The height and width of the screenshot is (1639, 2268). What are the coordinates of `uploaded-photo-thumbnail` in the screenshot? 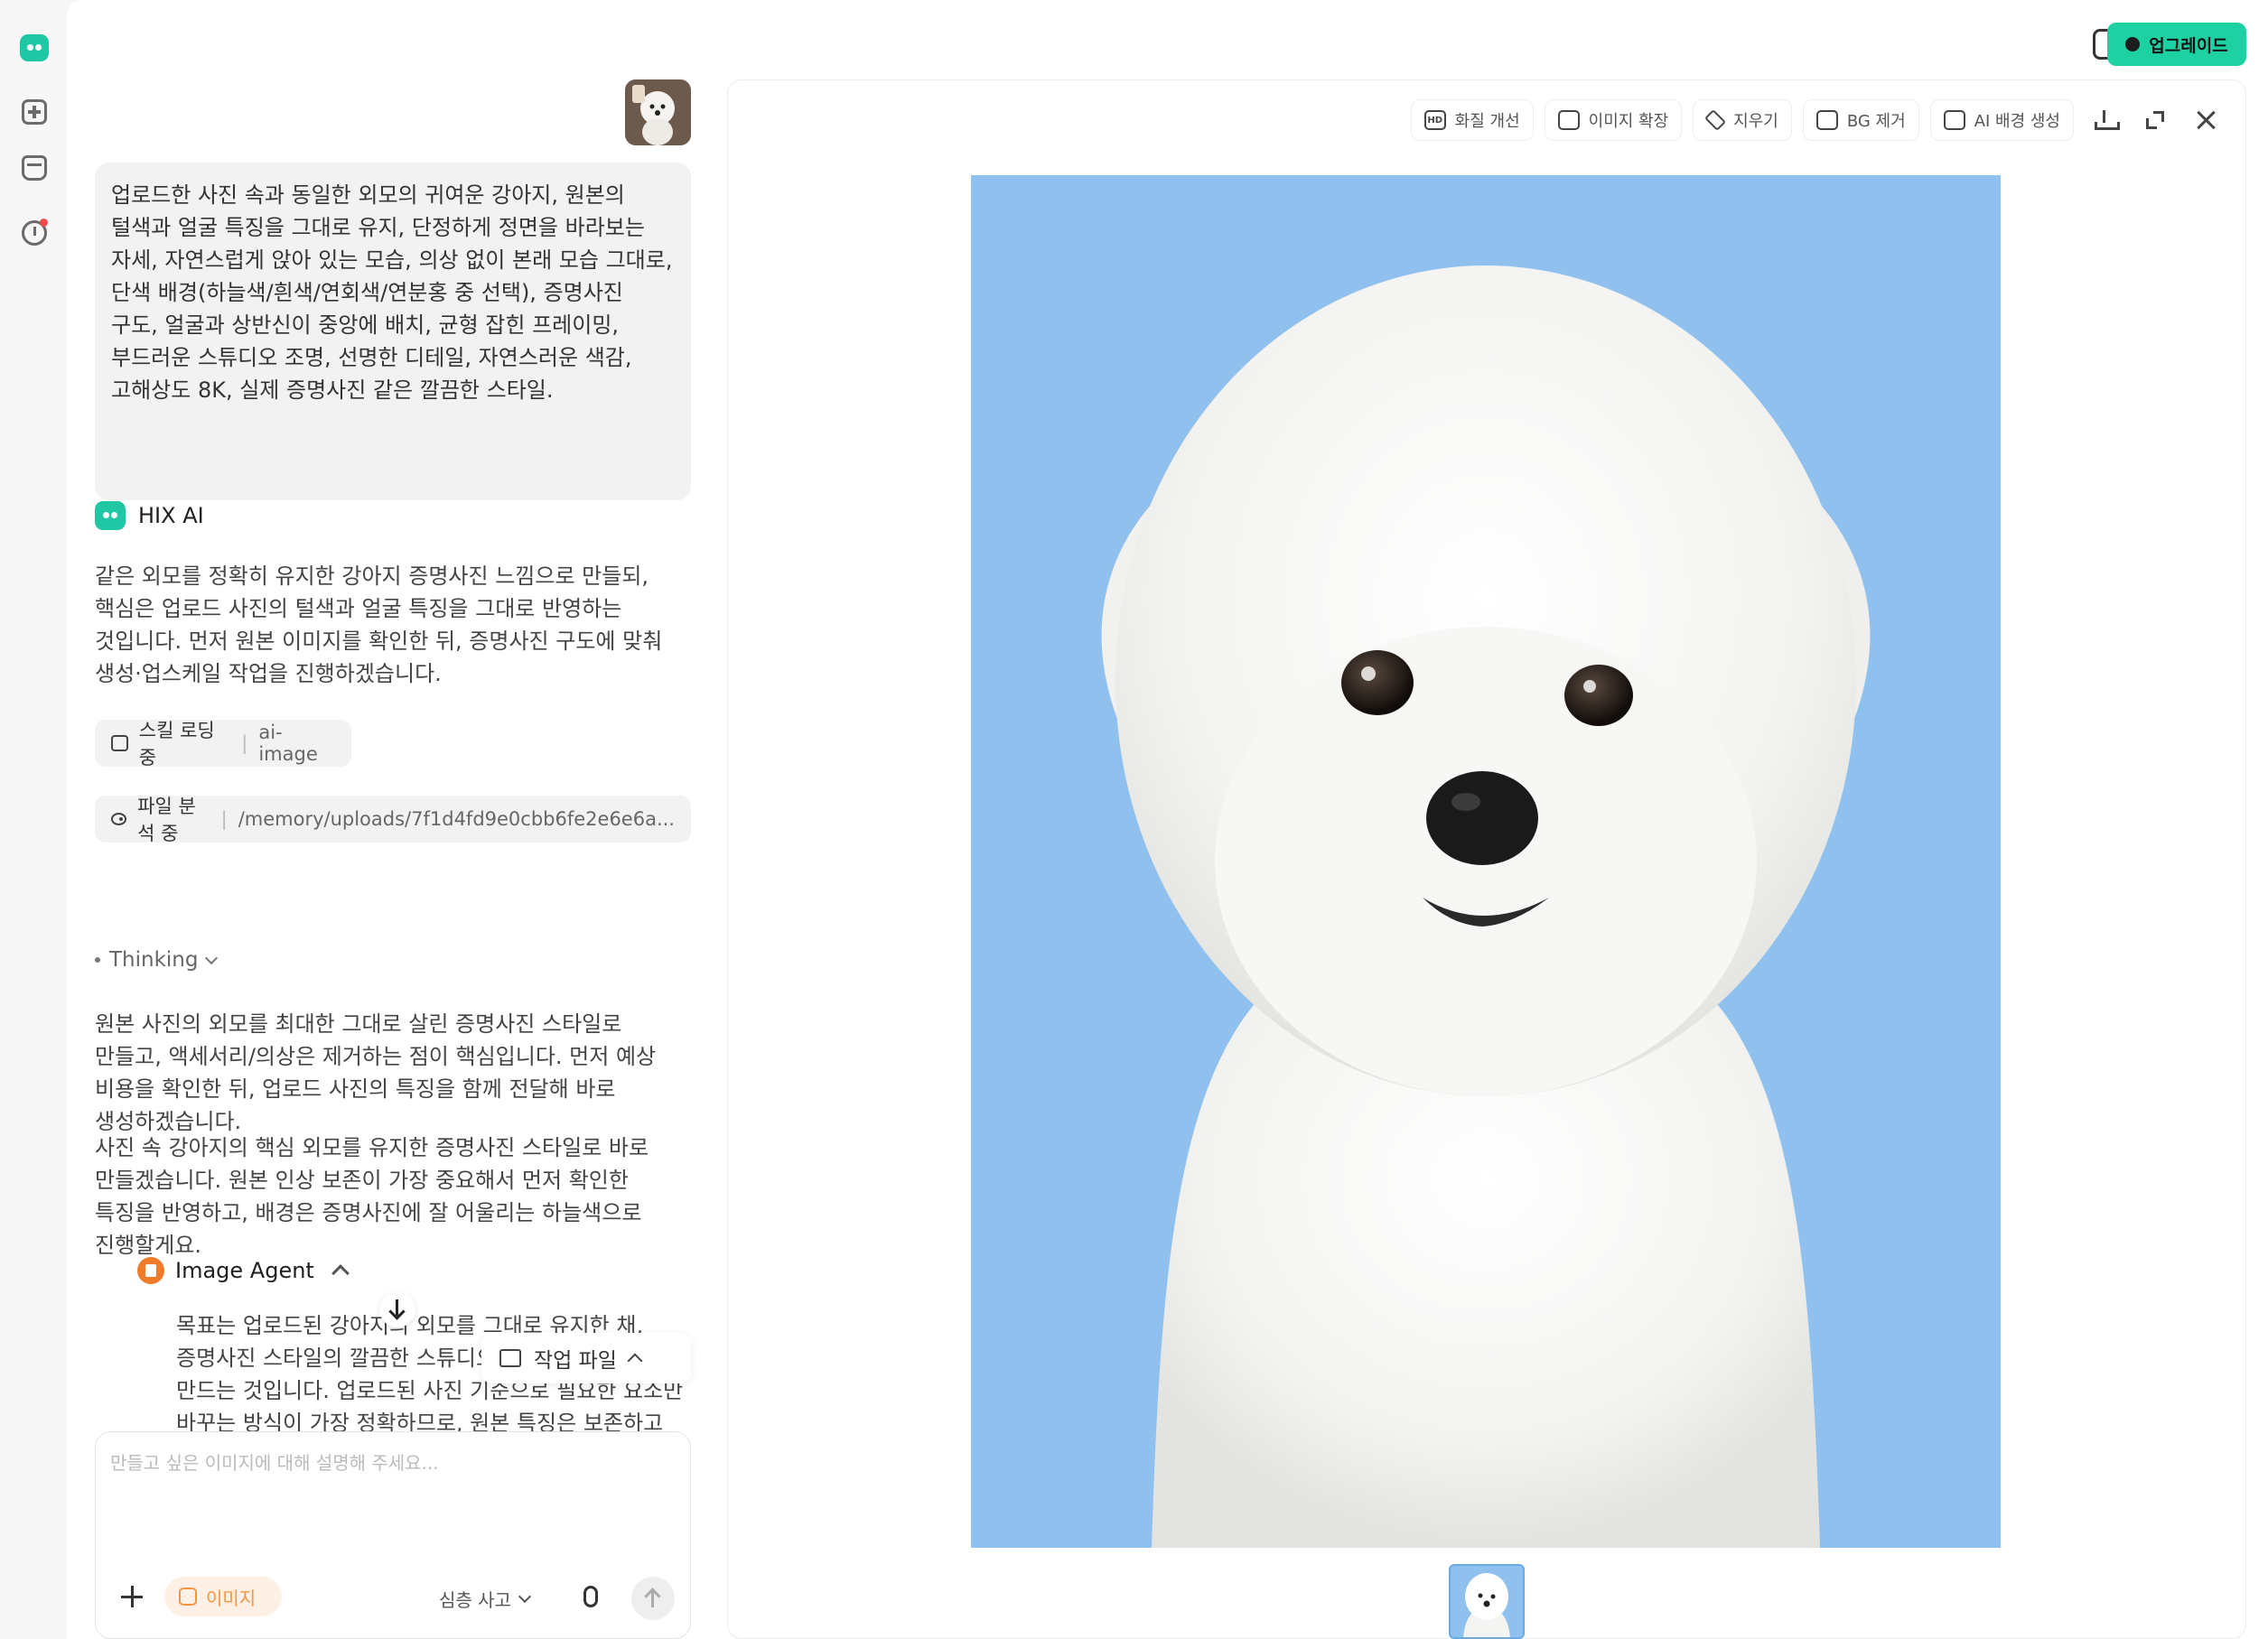 It's located at (658, 112).